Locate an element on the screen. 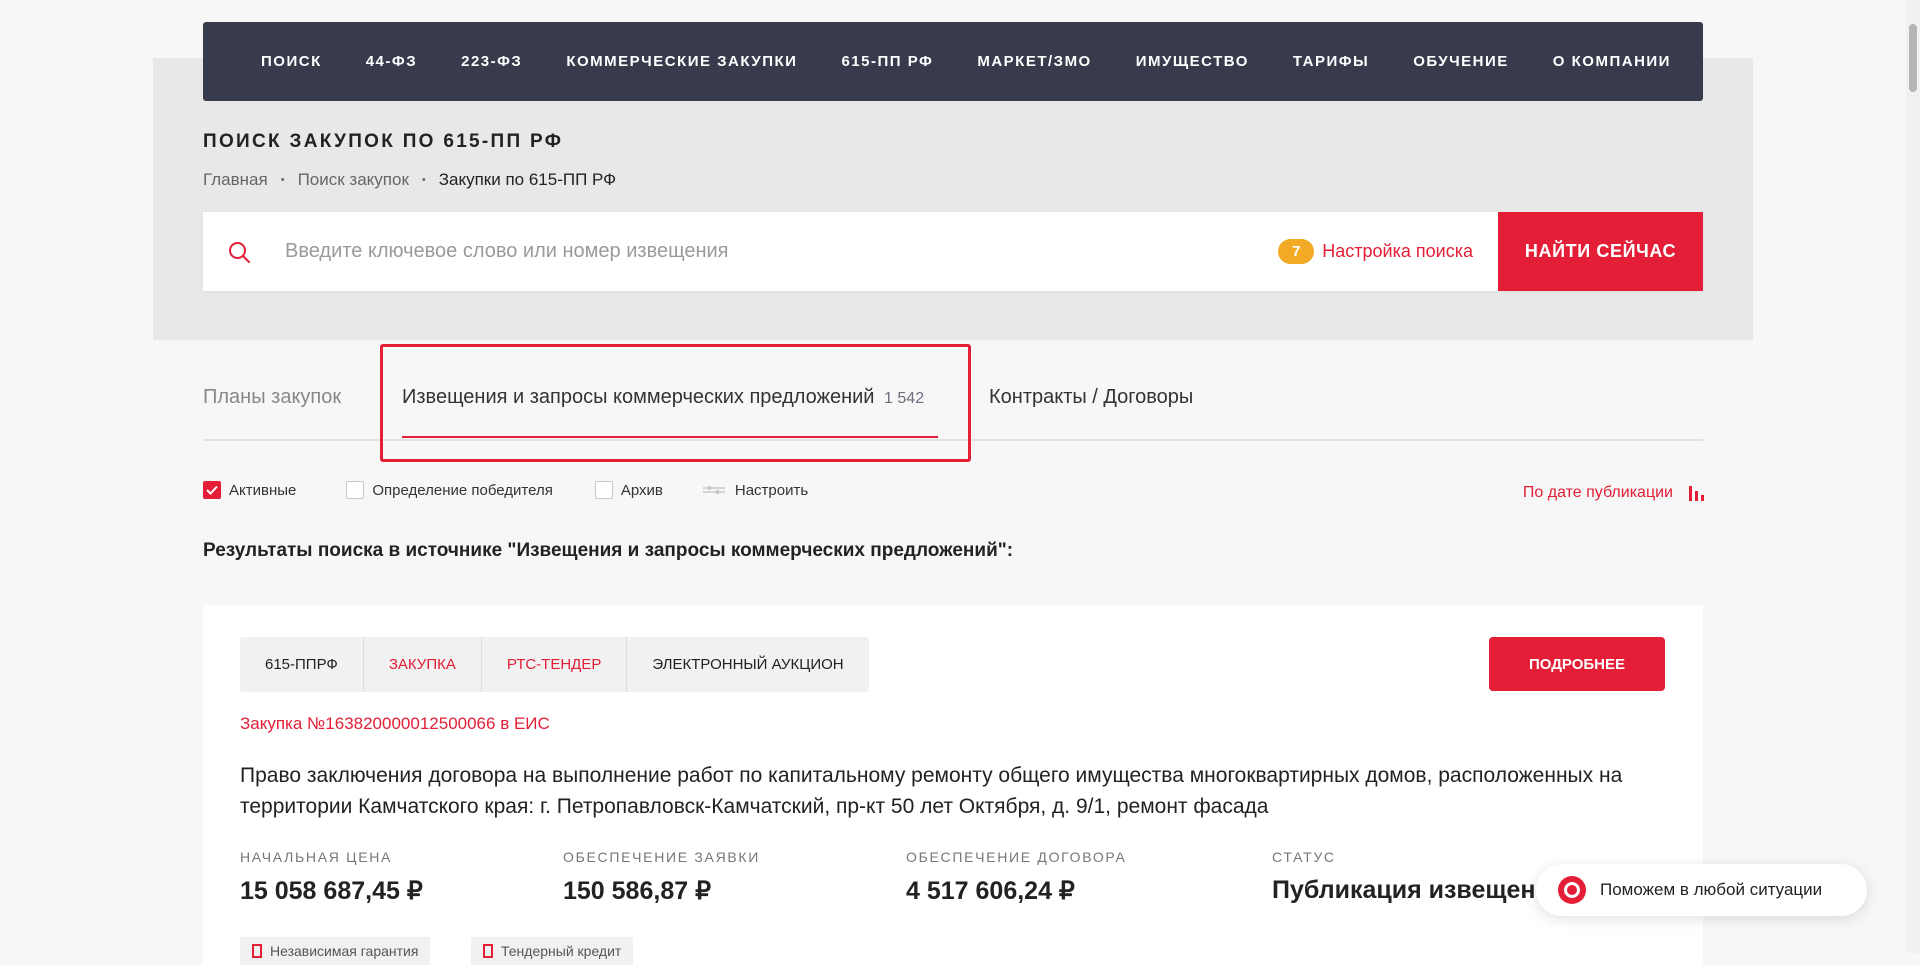 The width and height of the screenshot is (1920, 965). details-button: ПОДРОБНЕЕ is located at coordinates (1577, 664).